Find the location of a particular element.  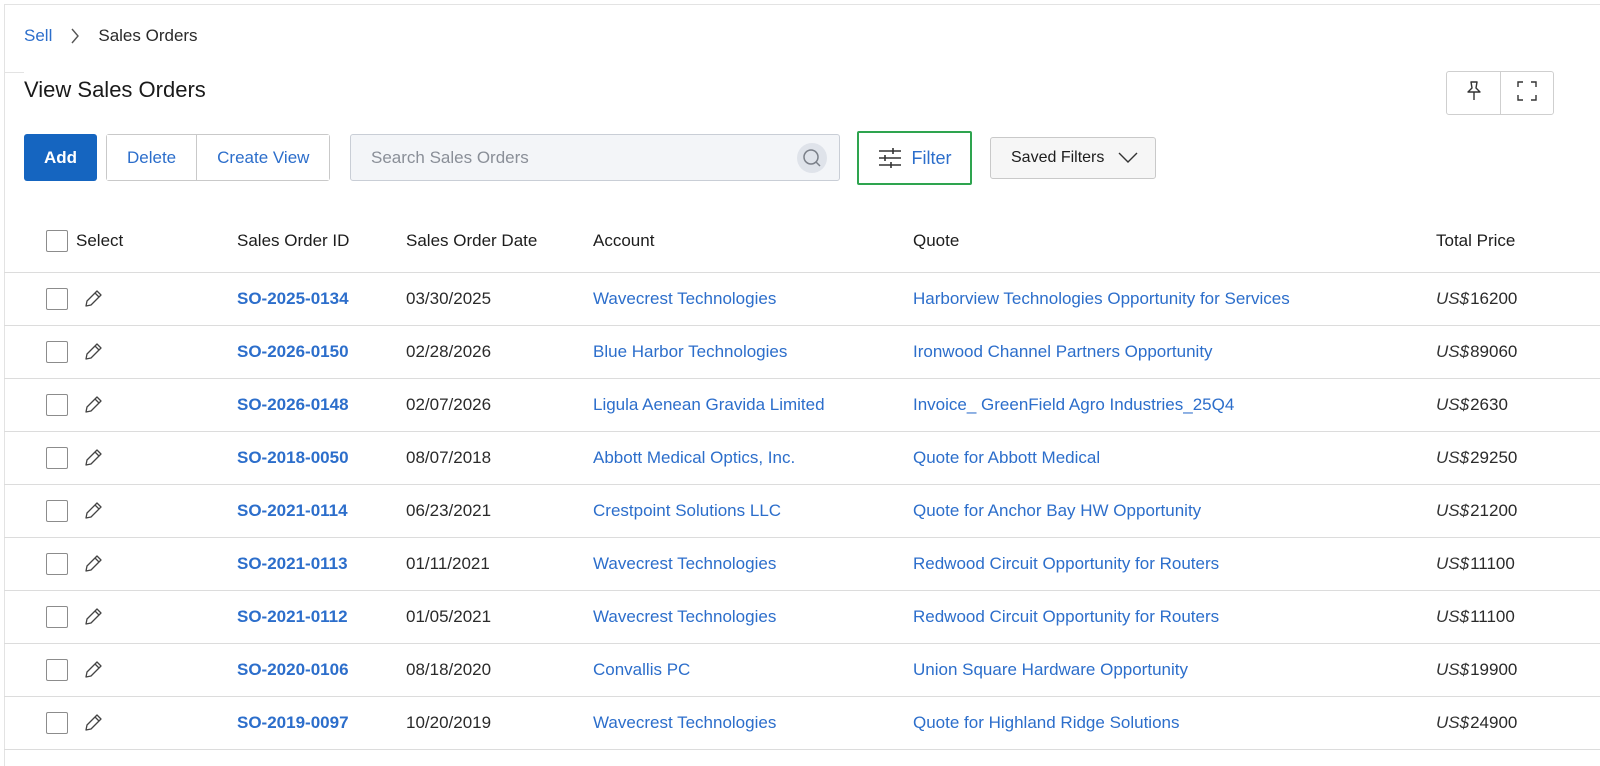

total-price-value: 24900 is located at coordinates (1494, 722).